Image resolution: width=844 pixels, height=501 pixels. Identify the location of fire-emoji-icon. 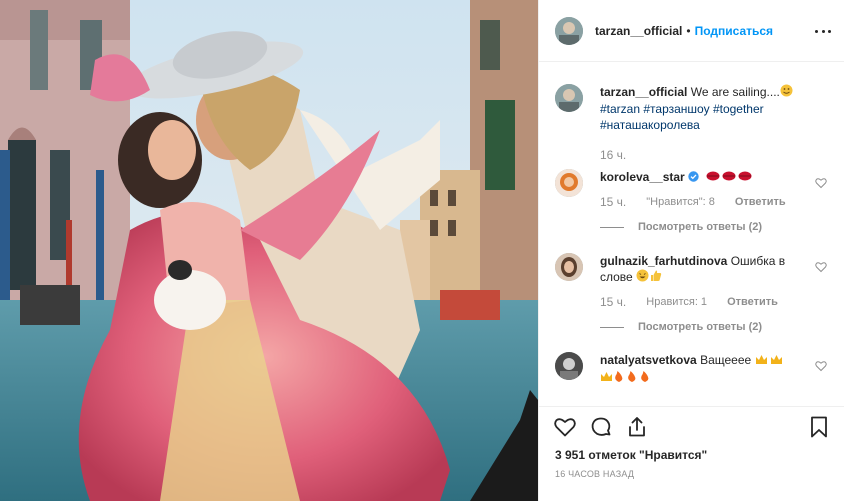
(632, 378).